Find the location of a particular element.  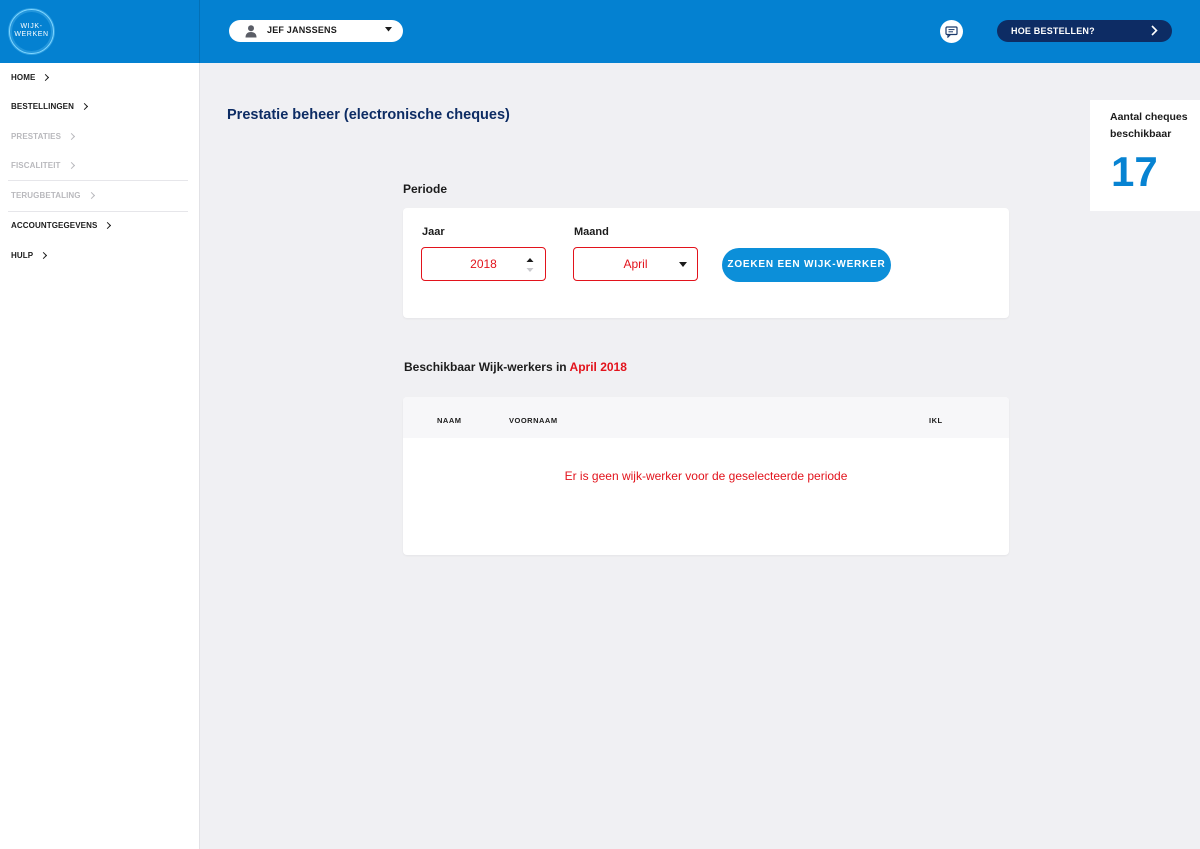

top-bar: WIJK- WERKEN JEF JANSSENS HOE BESTELLEN? is located at coordinates (600, 31).